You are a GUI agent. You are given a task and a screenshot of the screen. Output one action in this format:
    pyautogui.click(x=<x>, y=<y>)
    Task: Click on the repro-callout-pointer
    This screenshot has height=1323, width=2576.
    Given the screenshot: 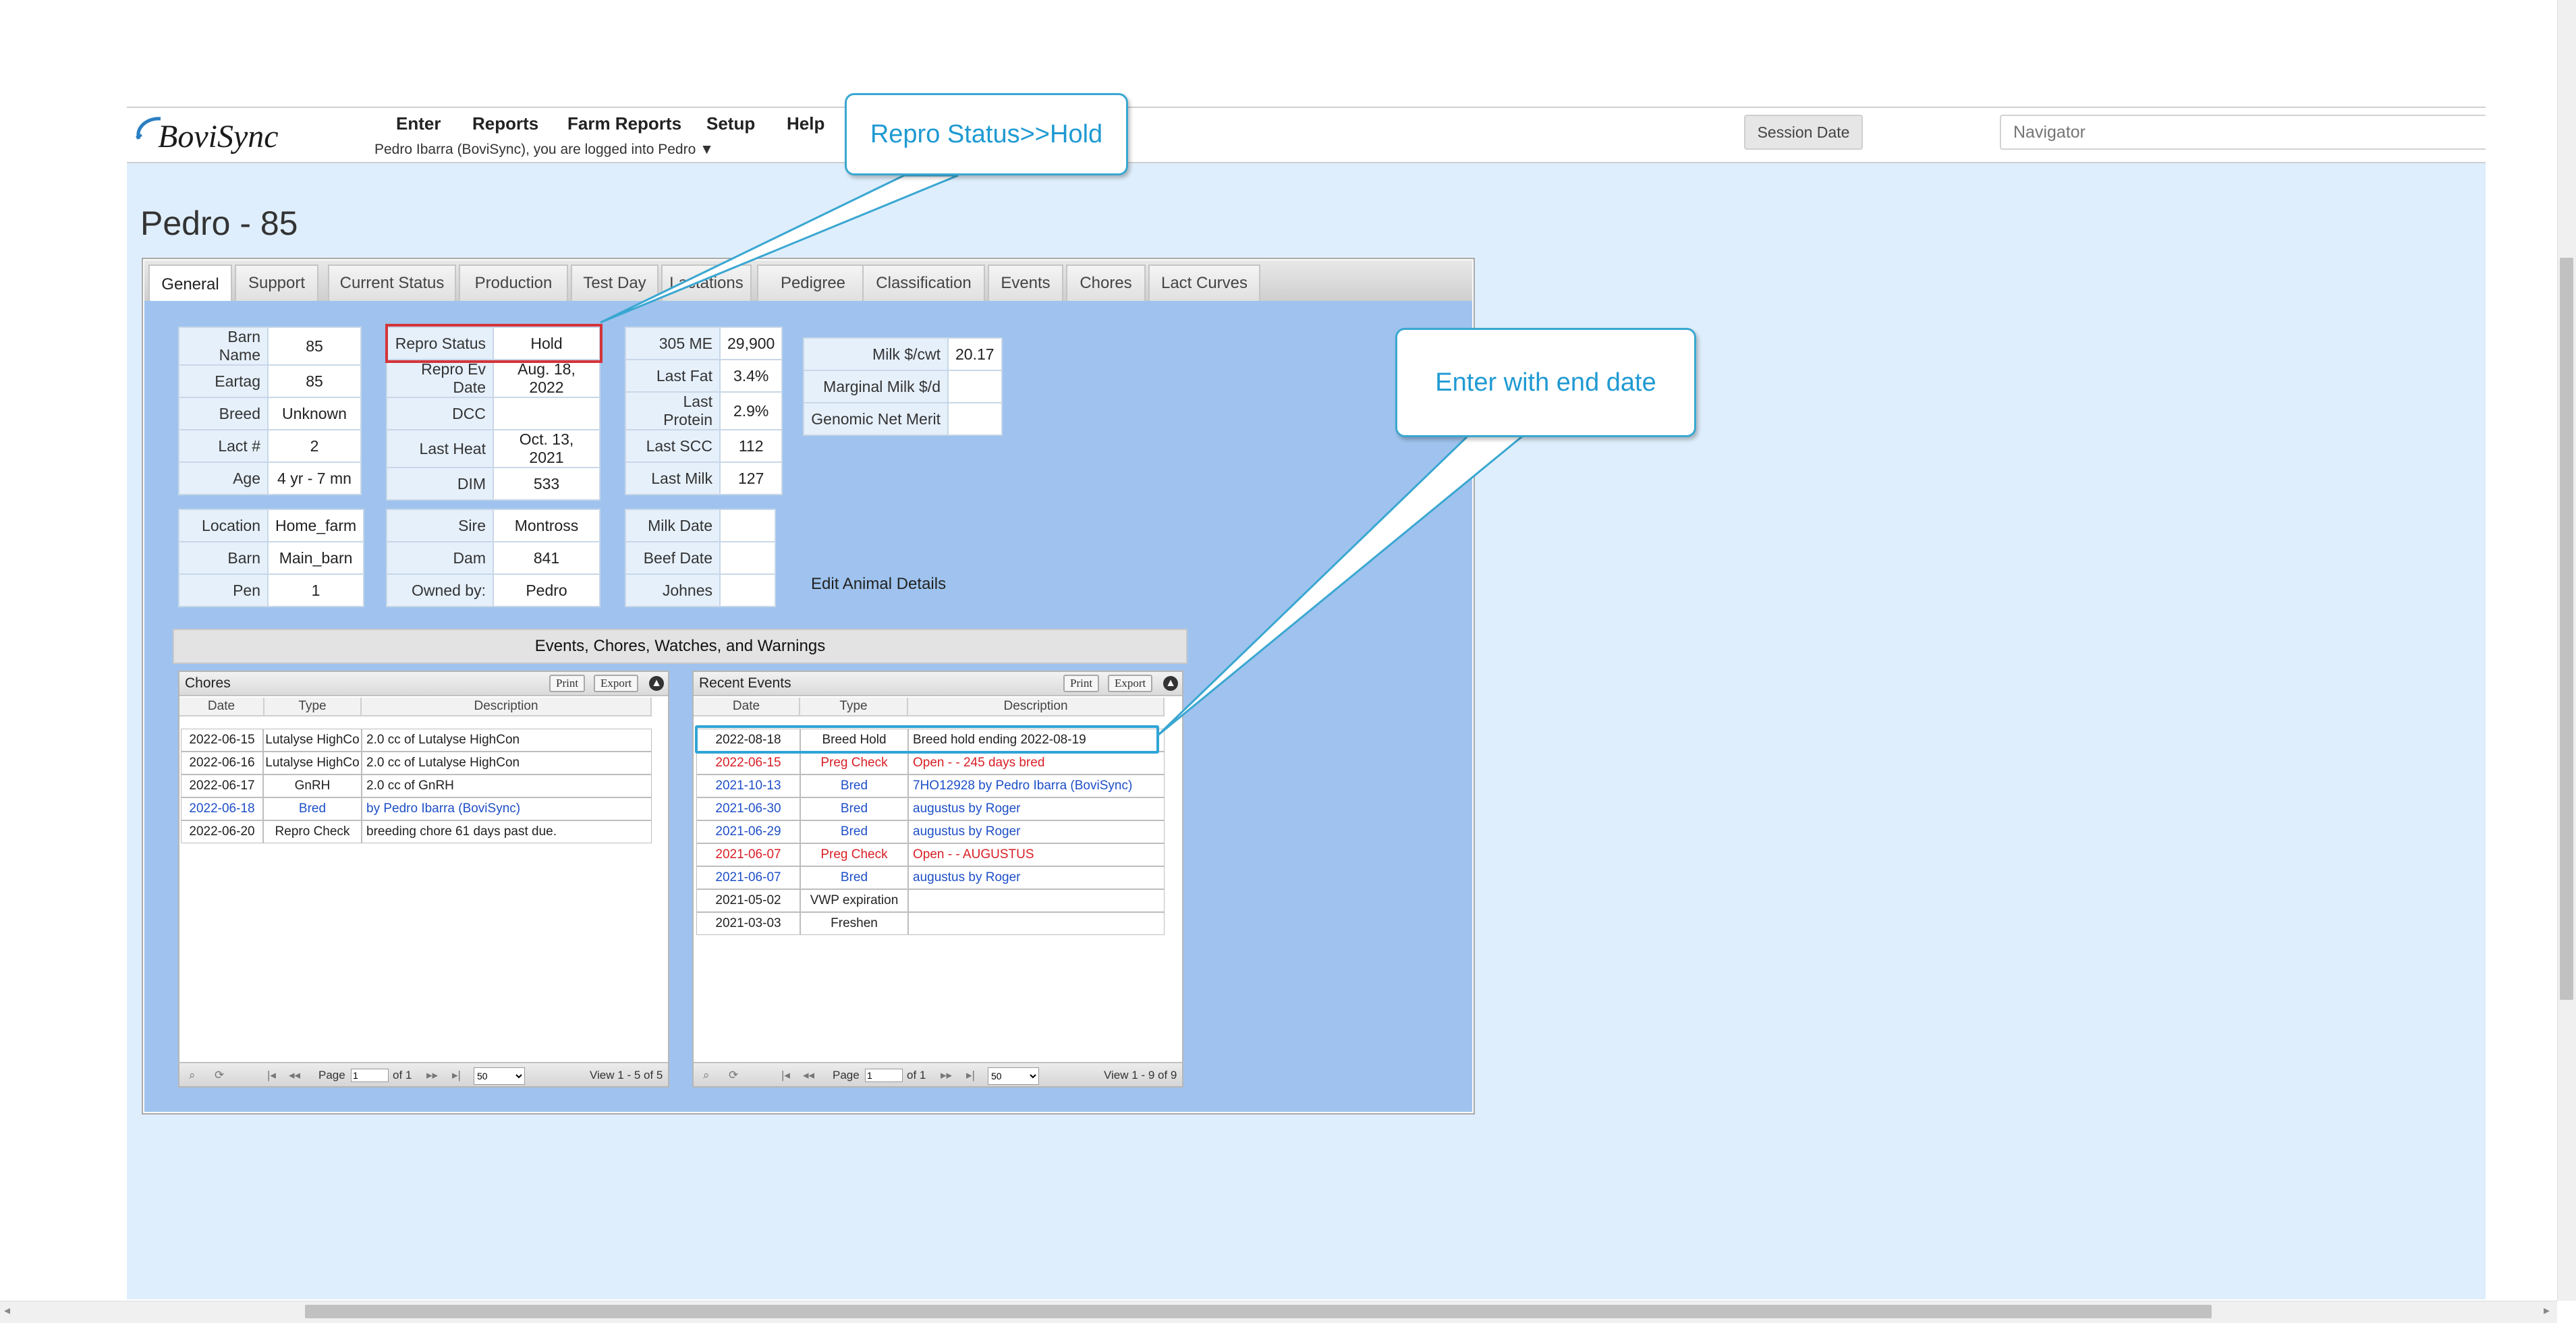 What is the action you would take?
    pyautogui.click(x=779, y=249)
    